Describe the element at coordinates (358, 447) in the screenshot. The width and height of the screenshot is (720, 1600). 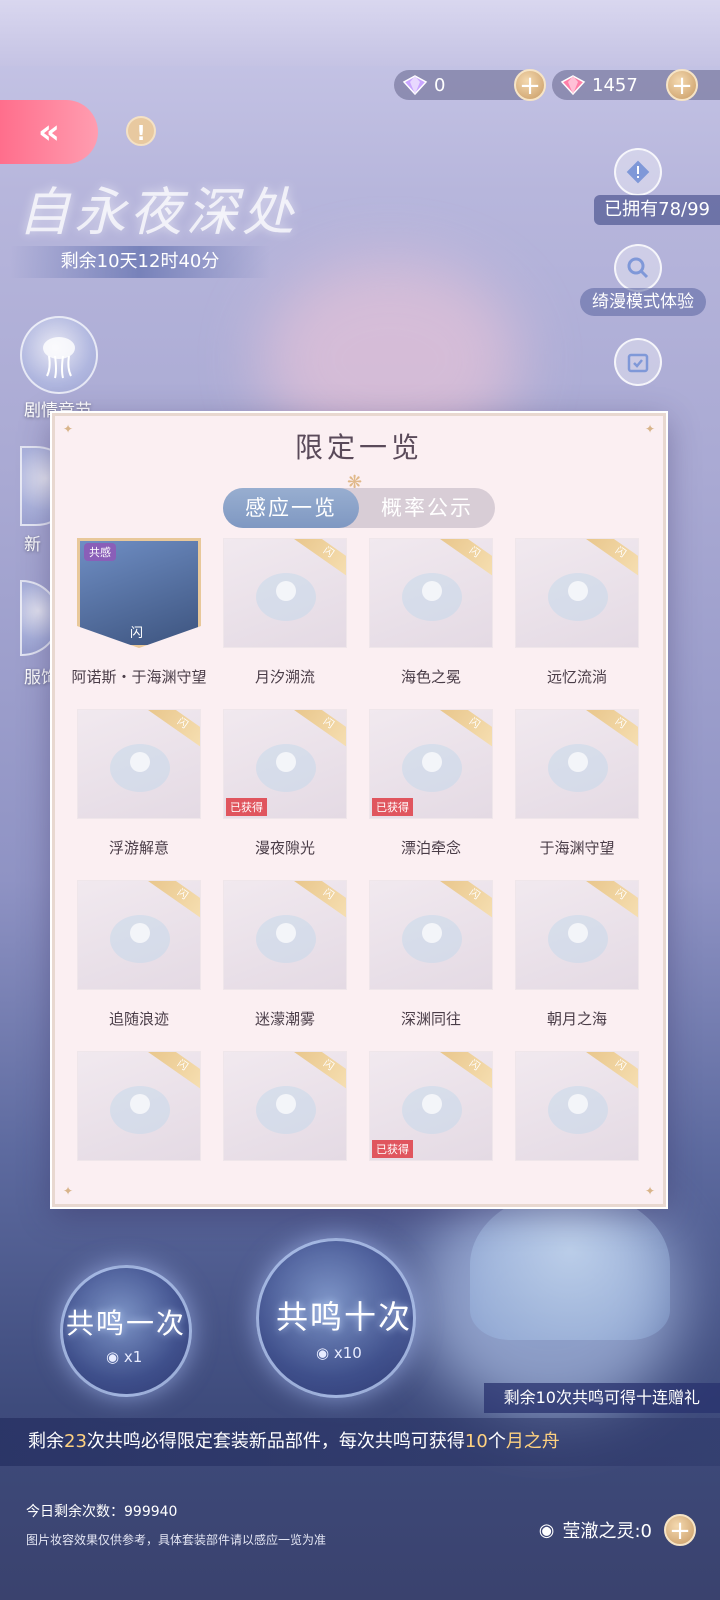
I see `dialog-title: 限定一览` at that location.